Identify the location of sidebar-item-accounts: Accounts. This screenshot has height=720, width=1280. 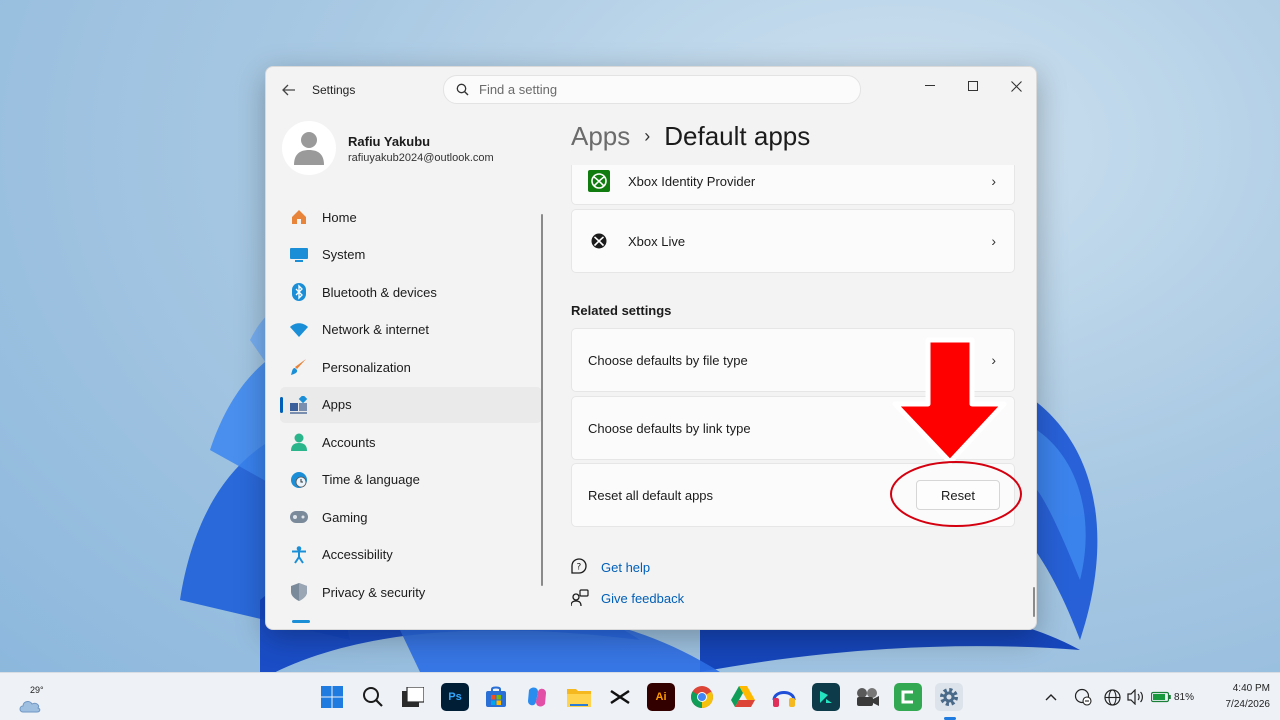
(411, 442).